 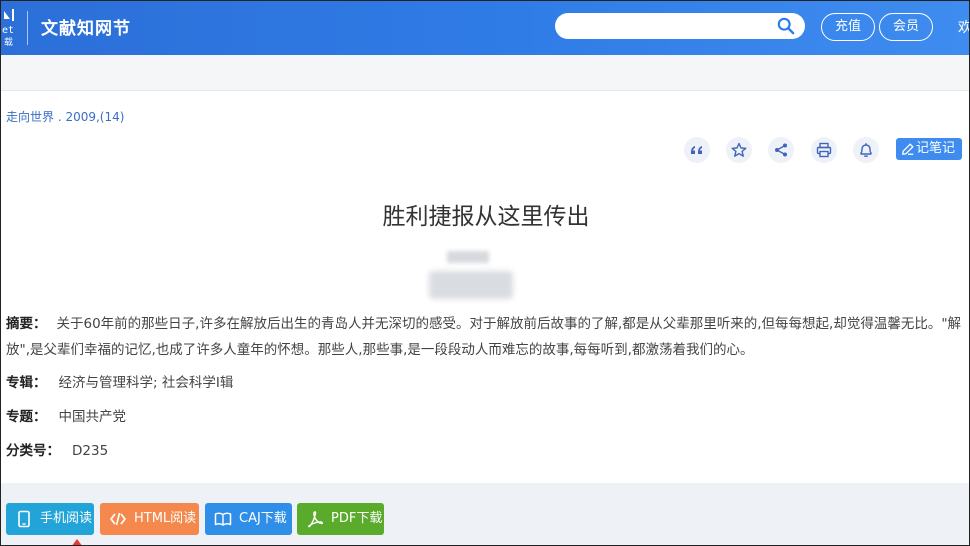 I want to click on pdf-download-button: PDF下载, so click(x=340, y=519).